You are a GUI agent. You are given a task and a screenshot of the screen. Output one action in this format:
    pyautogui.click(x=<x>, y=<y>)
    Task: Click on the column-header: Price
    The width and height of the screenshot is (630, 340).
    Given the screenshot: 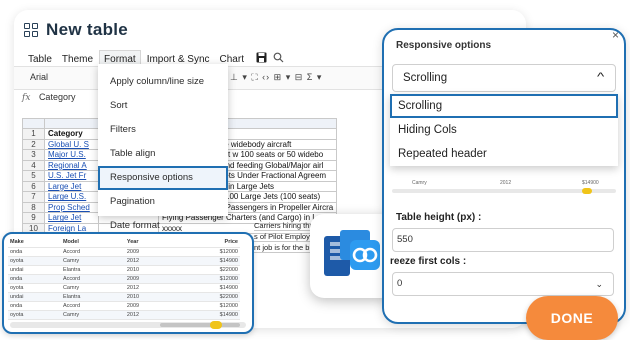 What is the action you would take?
    pyautogui.click(x=206, y=243)
    